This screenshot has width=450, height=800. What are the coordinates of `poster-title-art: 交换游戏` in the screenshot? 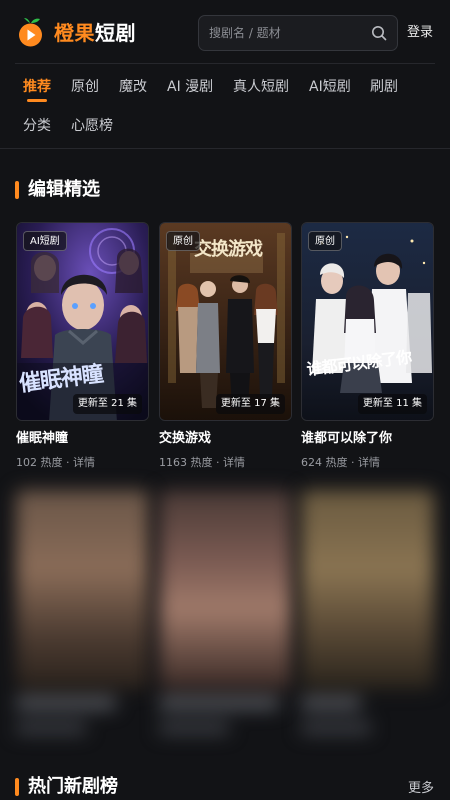 It's located at (228, 249).